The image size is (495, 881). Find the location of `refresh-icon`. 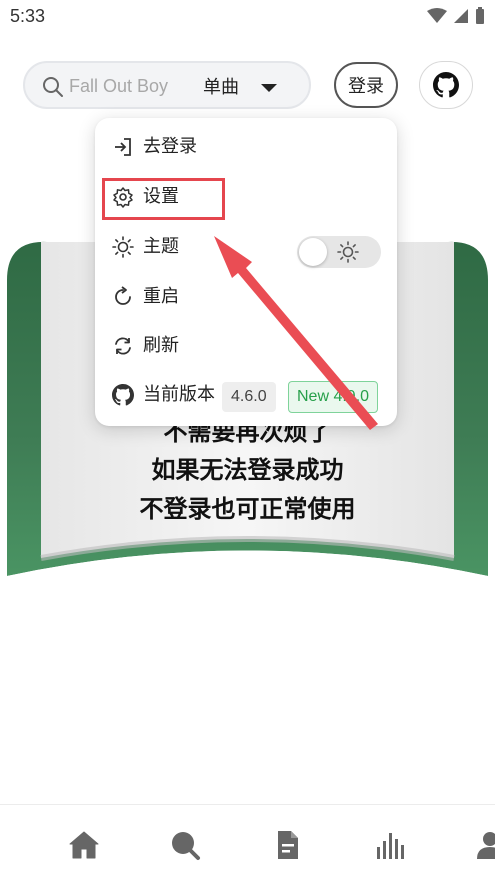

refresh-icon is located at coordinates (123, 346).